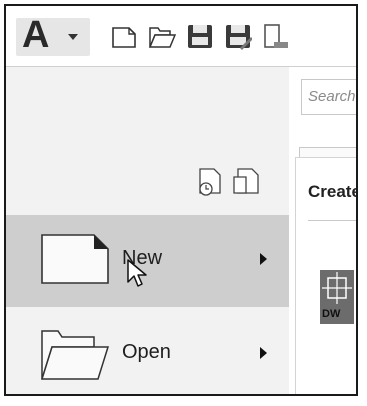 The width and height of the screenshot is (367, 406). Describe the element at coordinates (337, 288) in the screenshot. I see `drawing-icon` at that location.